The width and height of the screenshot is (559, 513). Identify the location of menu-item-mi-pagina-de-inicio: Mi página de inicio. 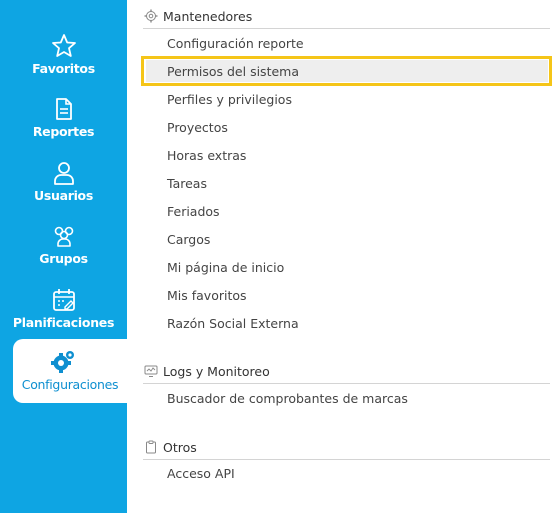
(225, 267).